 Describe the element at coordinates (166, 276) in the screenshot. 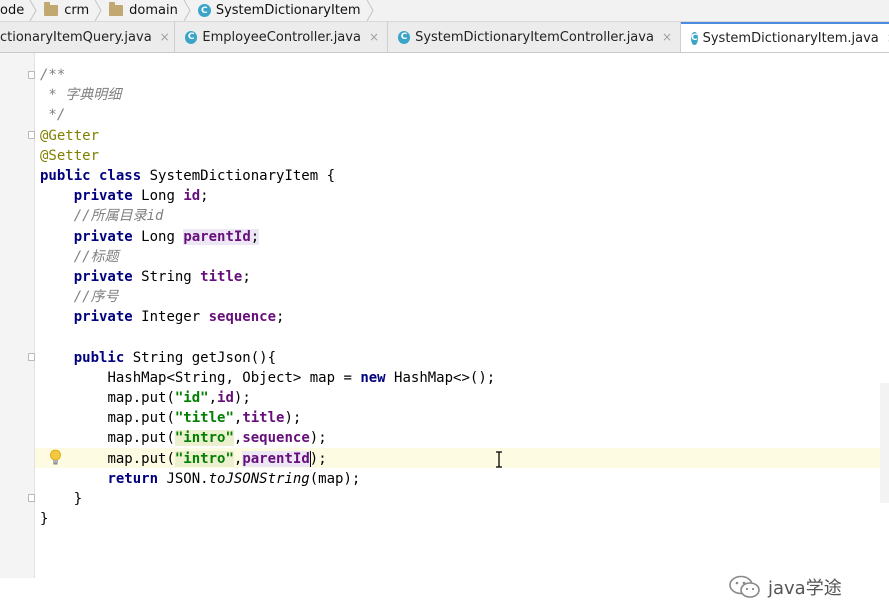

I see `type-name: String` at that location.